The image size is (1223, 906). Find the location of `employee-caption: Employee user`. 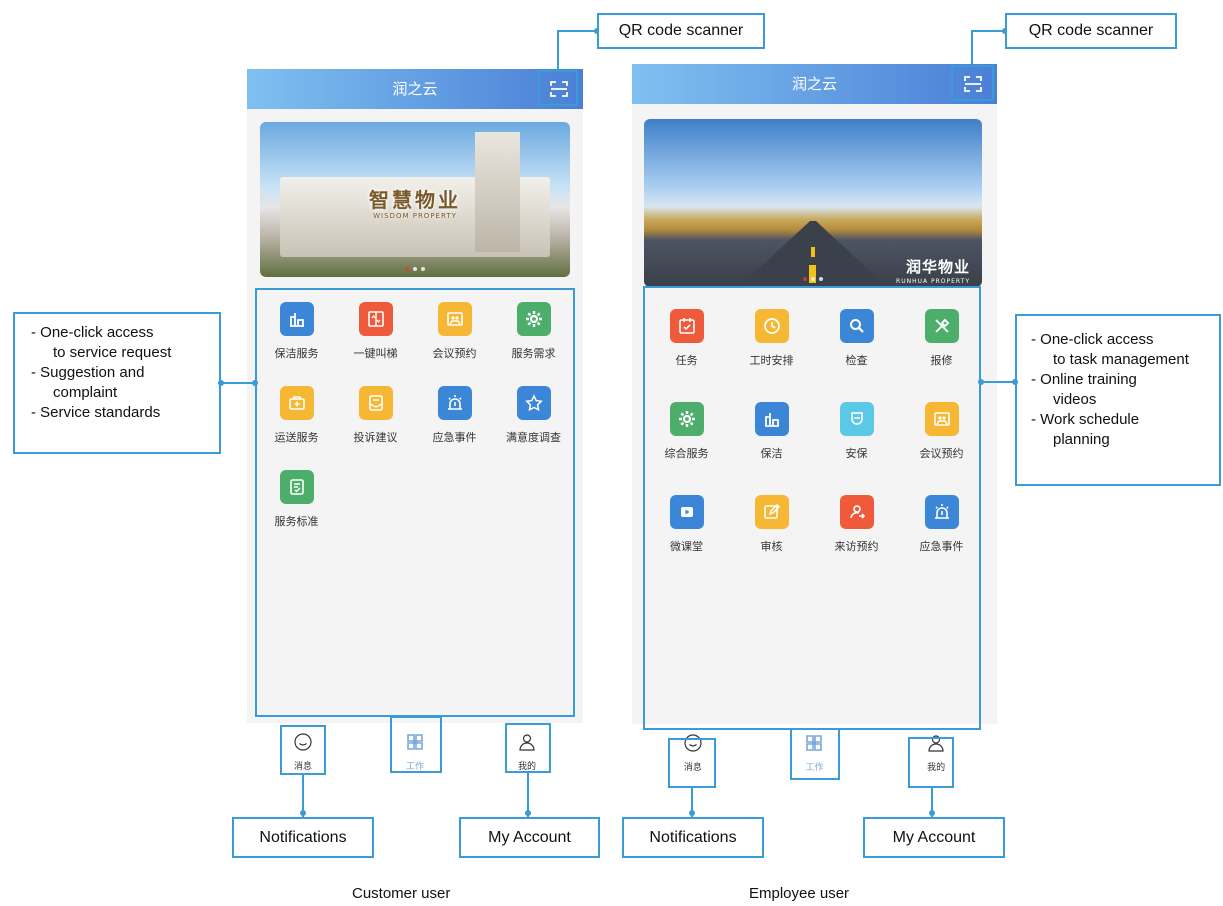

employee-caption: Employee user is located at coordinates (799, 893).